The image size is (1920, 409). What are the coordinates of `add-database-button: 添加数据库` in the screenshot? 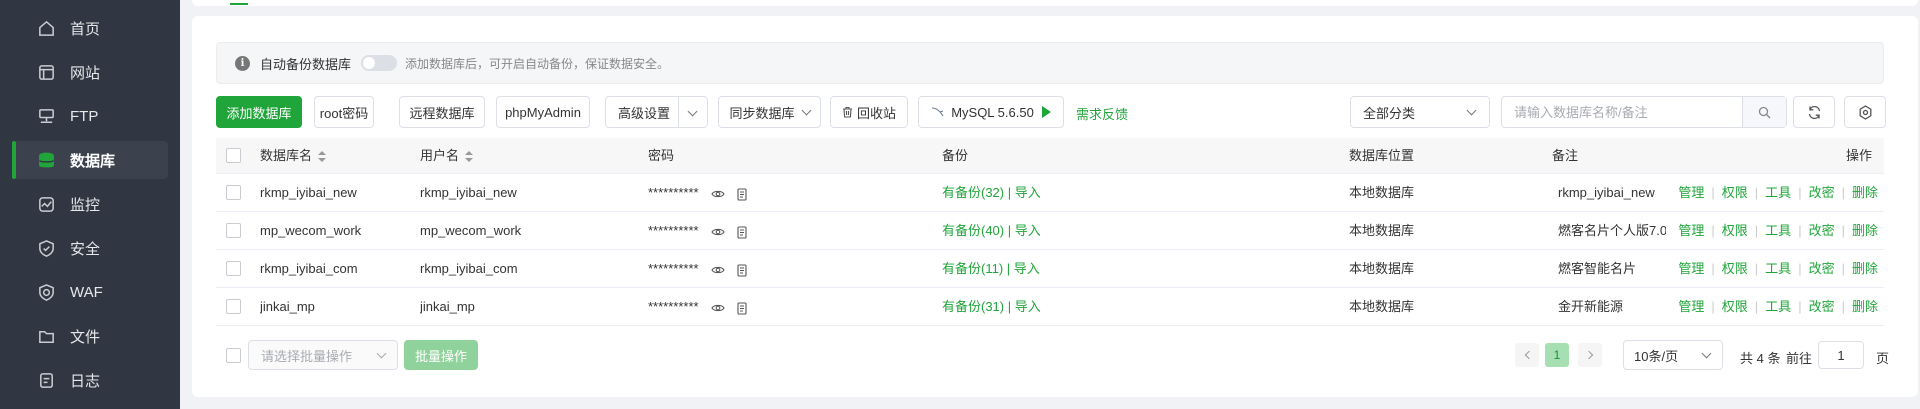 It's located at (259, 112).